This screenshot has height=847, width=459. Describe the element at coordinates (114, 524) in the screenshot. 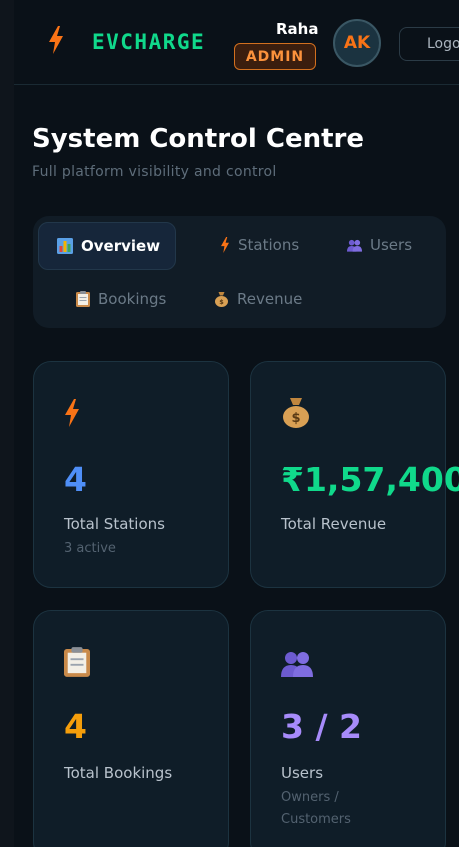

I see `stat-label: Total Stations` at that location.